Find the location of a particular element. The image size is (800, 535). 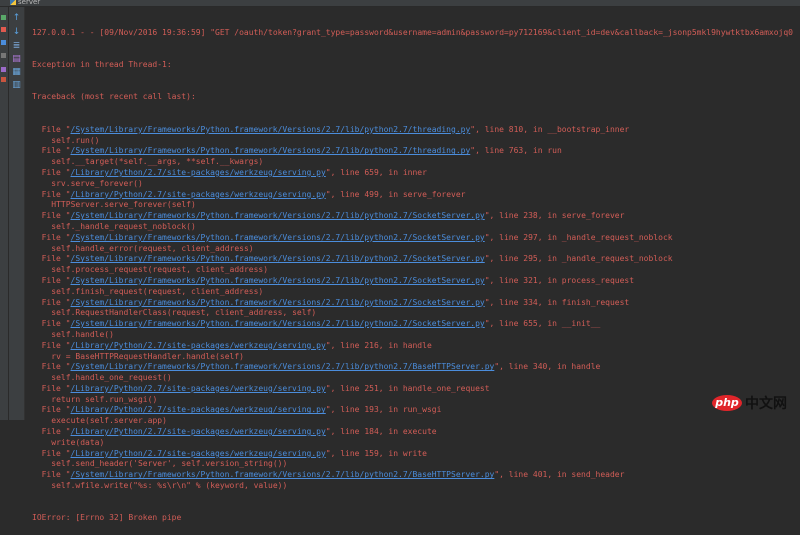

line-number: 295 is located at coordinates (530, 259).